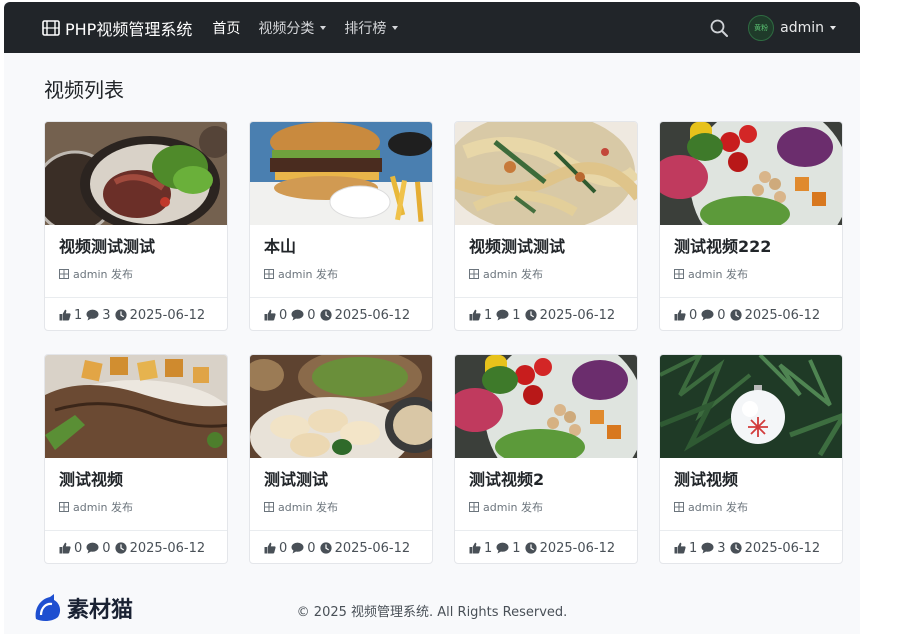 The width and height of the screenshot is (900, 636). Describe the element at coordinates (751, 247) in the screenshot. I see `video-title: 测试视频222` at that location.